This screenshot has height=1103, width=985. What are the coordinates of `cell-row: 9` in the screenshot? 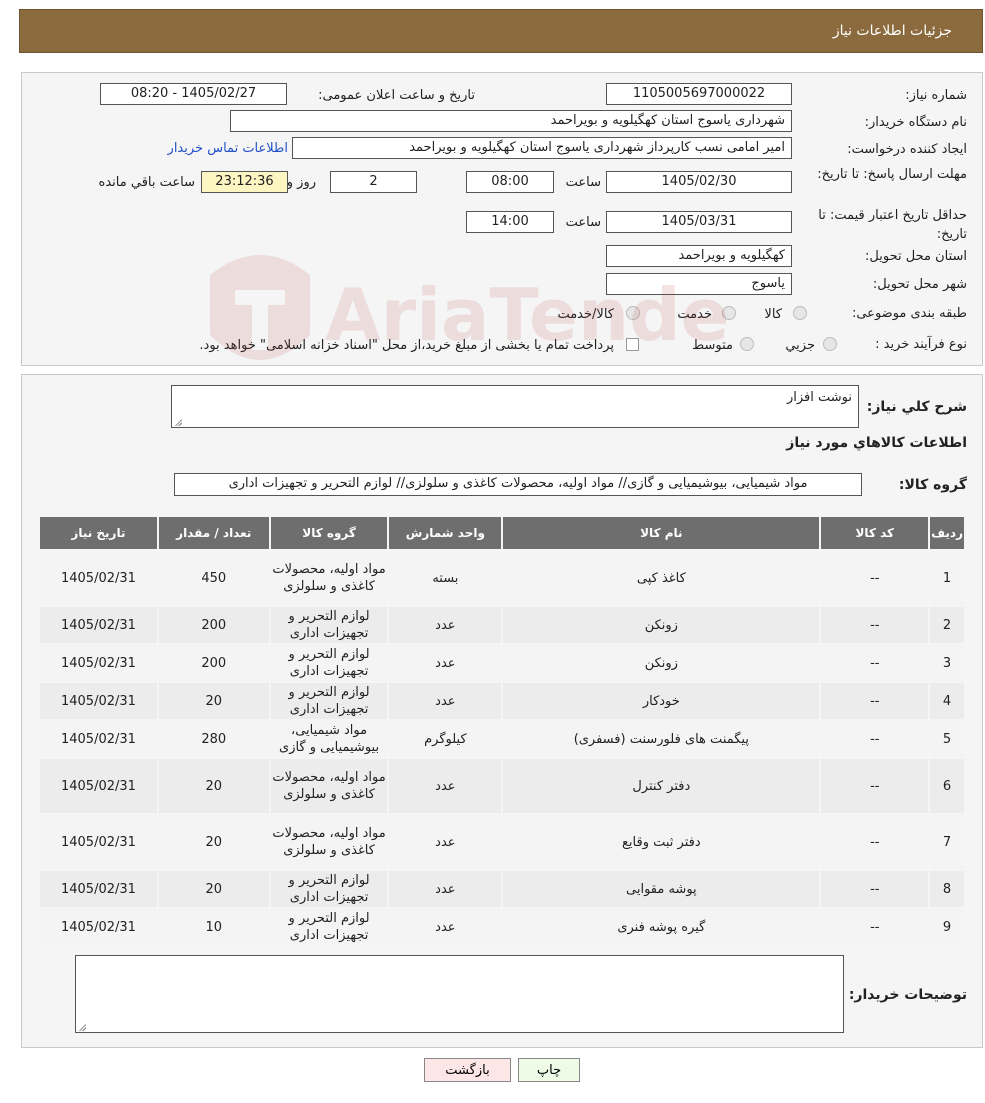 It's located at (947, 927).